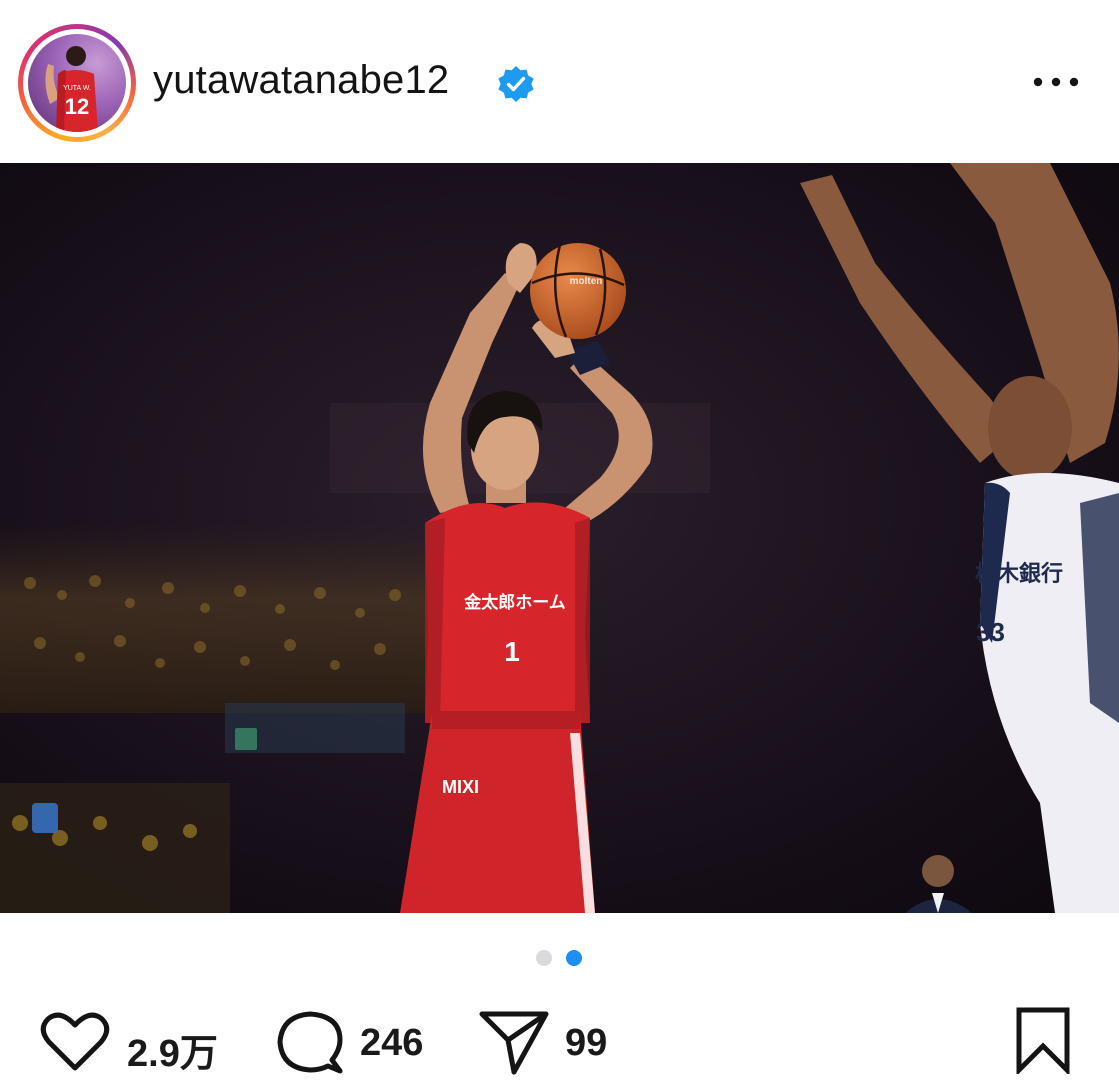  Describe the element at coordinates (172, 1049) in the screenshot. I see `like-count: 2.9万` at that location.